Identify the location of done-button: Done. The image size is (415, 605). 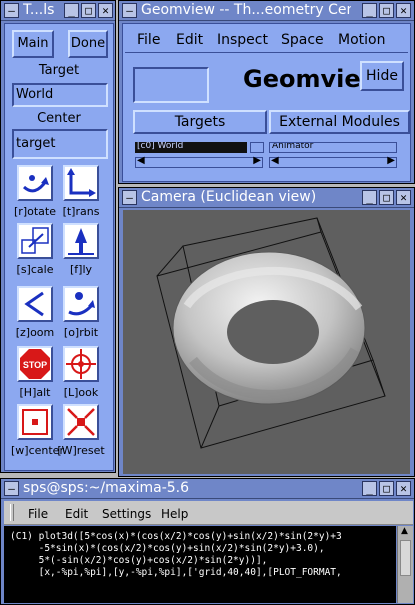
(88, 44).